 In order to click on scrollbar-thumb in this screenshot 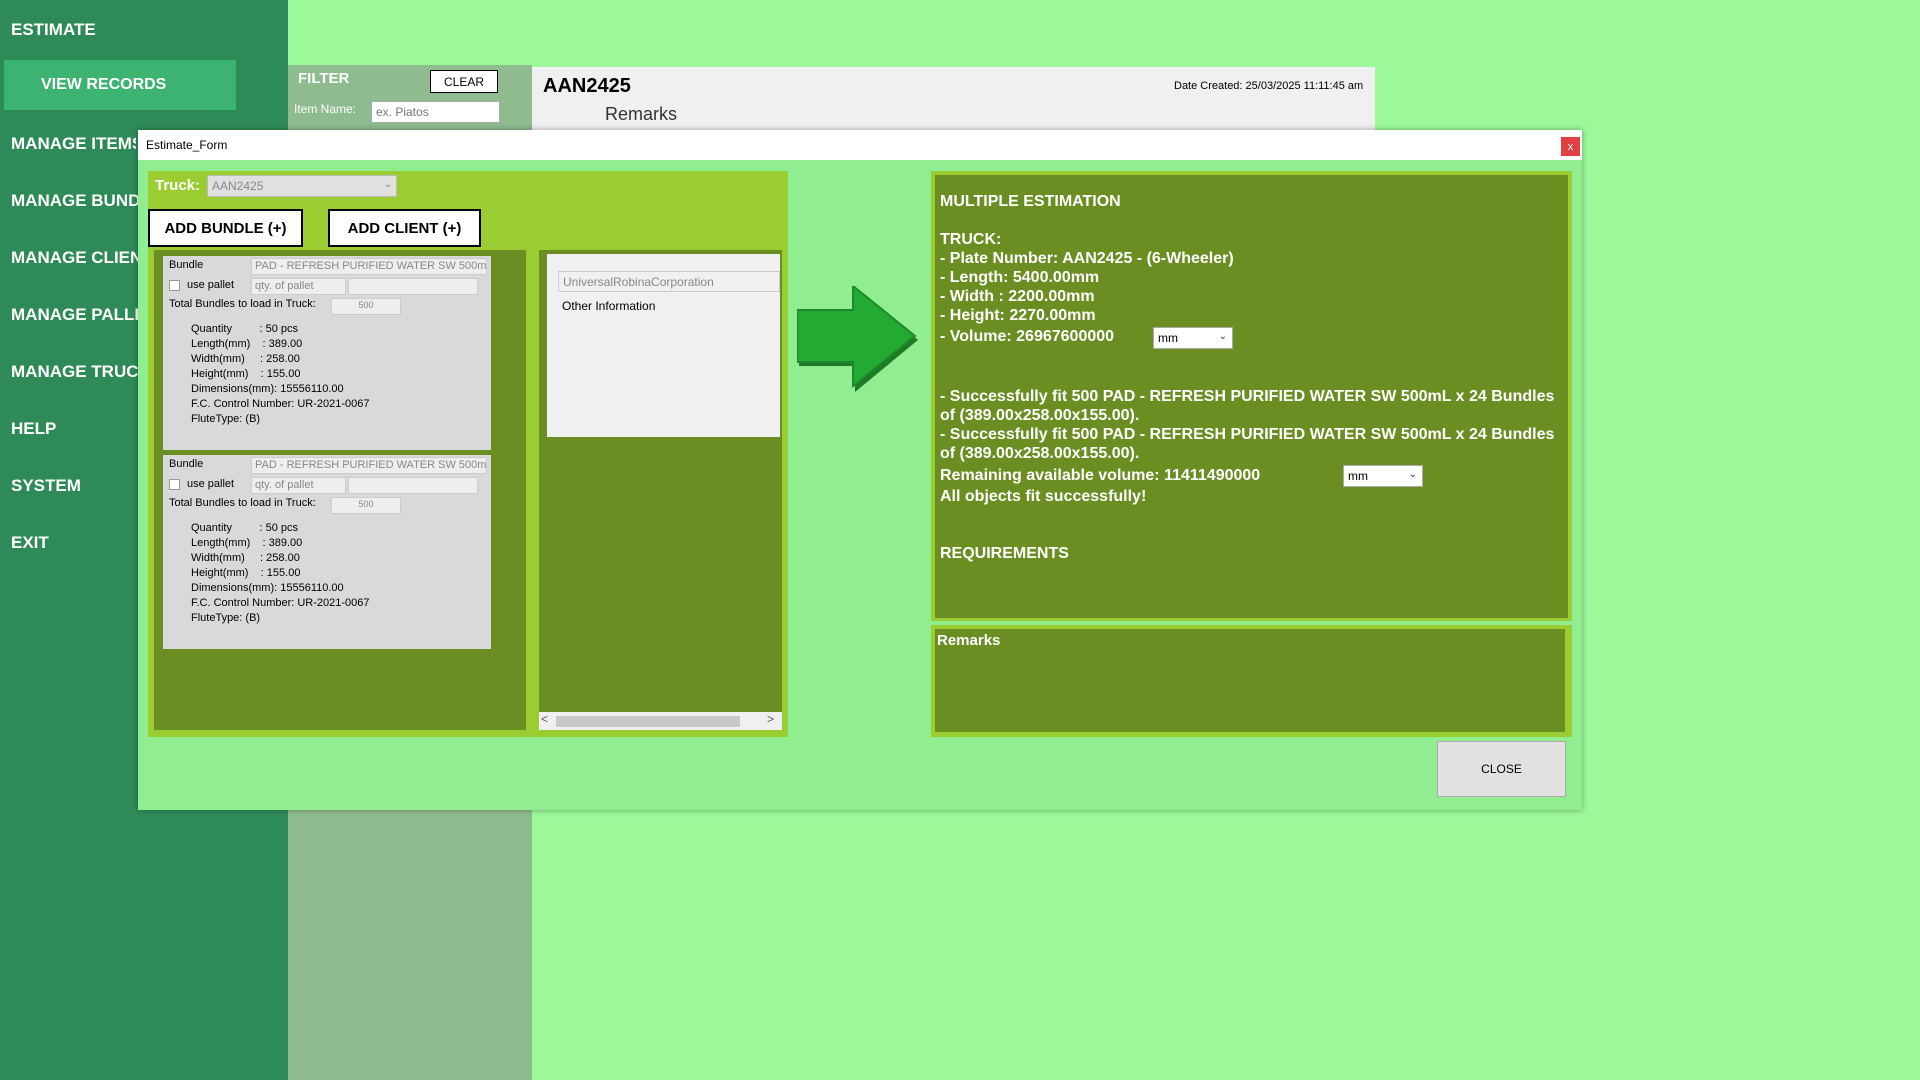, I will do `click(648, 721)`.